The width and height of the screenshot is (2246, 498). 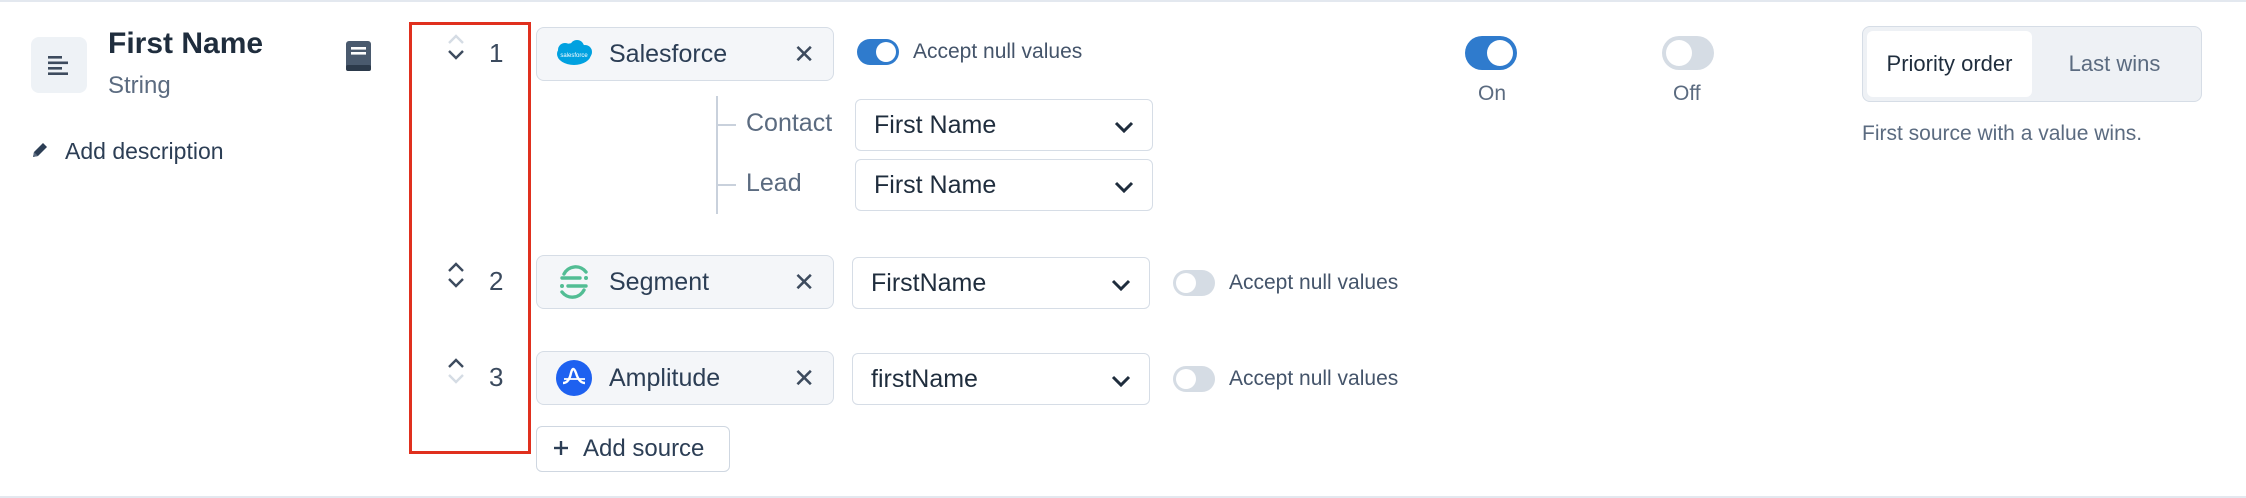 I want to click on accept-null-2: Accept null values, so click(x=1285, y=283).